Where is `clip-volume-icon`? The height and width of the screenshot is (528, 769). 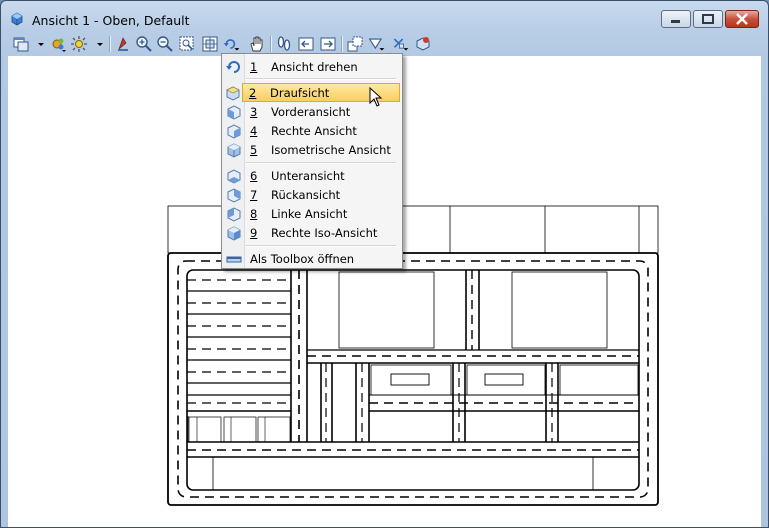 clip-volume-icon is located at coordinates (376, 44).